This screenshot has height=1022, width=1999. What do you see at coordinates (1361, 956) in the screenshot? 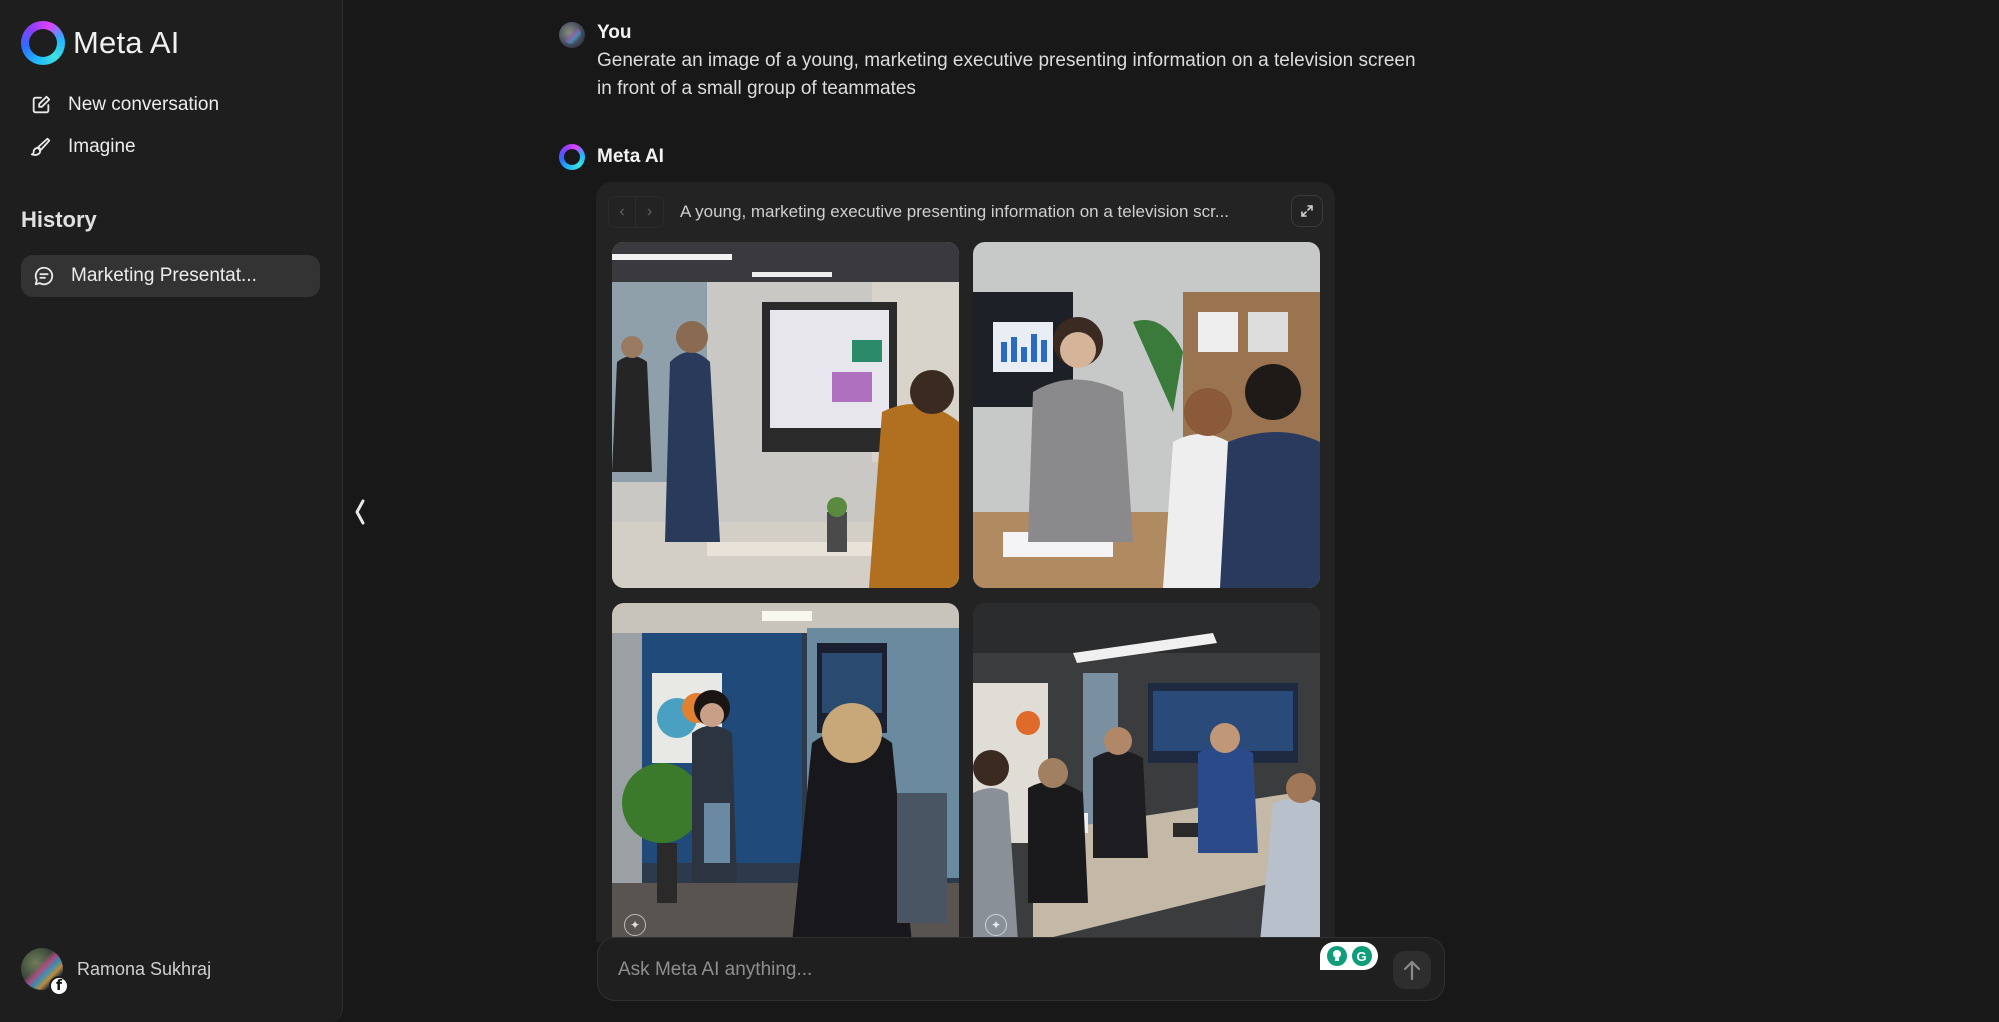
I see `grammarly-icon: G` at bounding box center [1361, 956].